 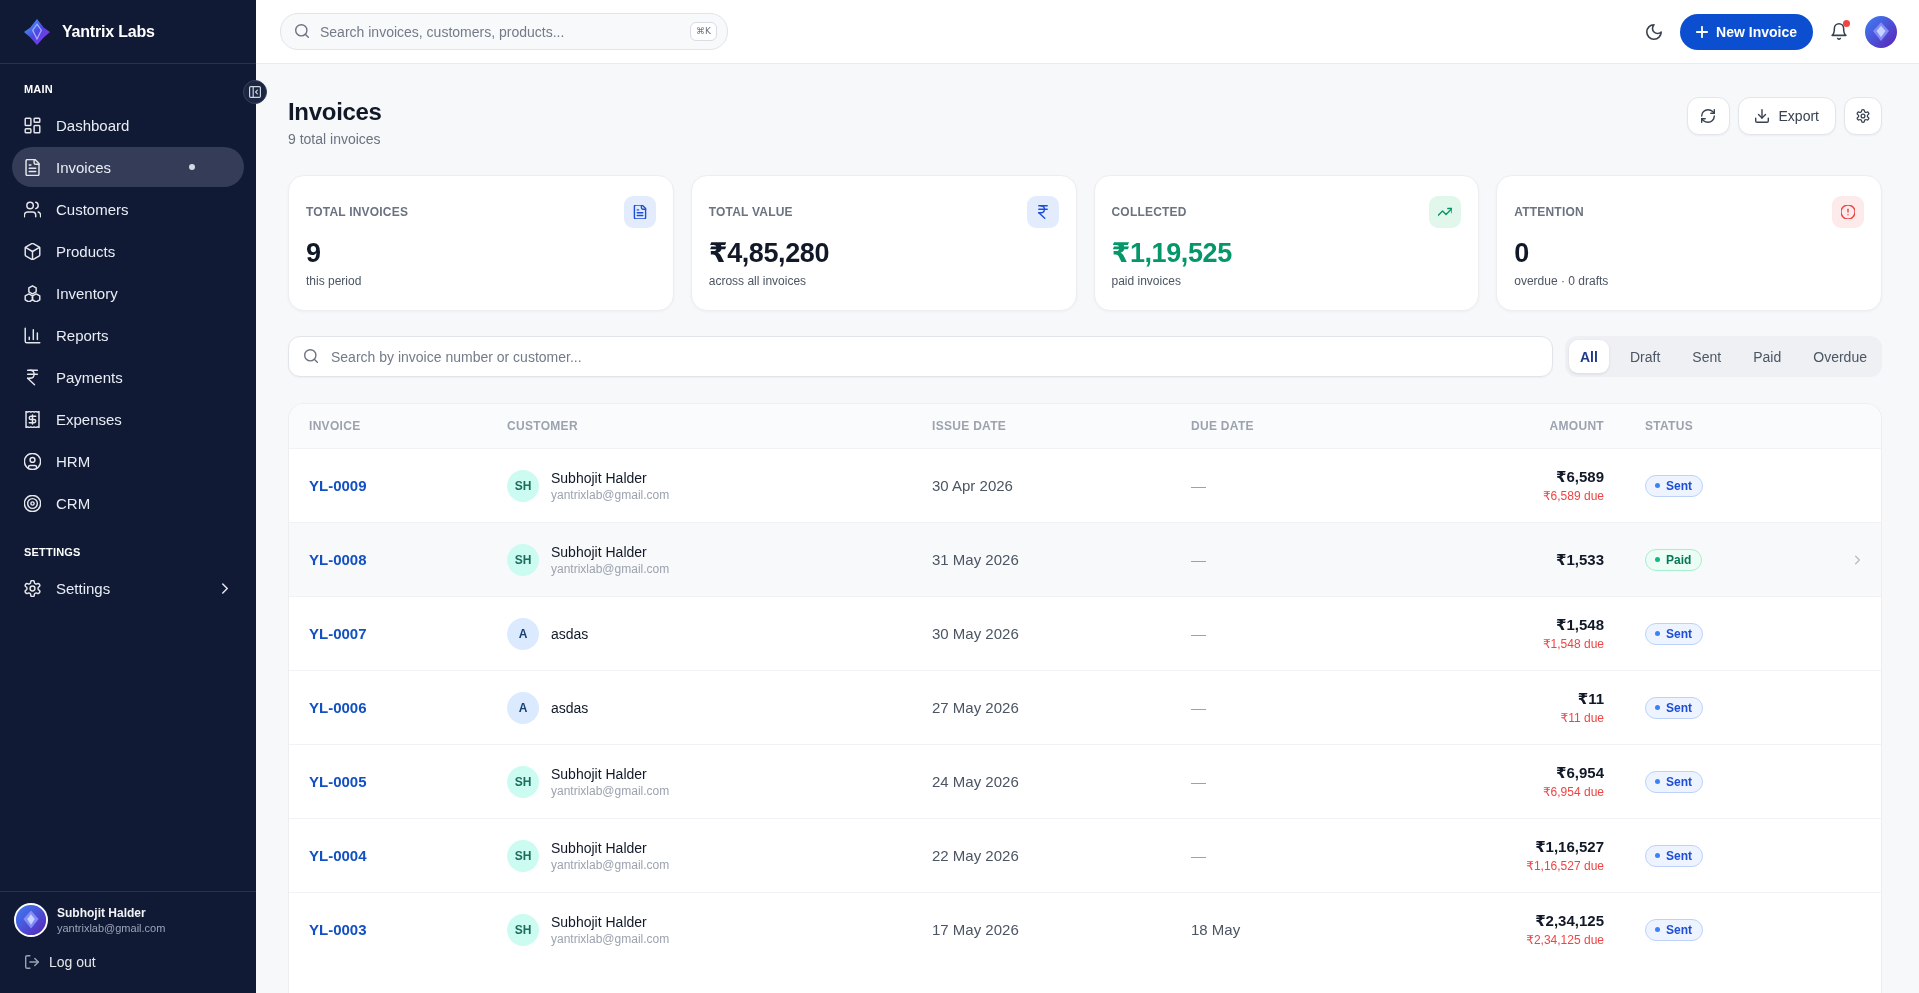 What do you see at coordinates (975, 855) in the screenshot?
I see `issue-date: 22 May 2026` at bounding box center [975, 855].